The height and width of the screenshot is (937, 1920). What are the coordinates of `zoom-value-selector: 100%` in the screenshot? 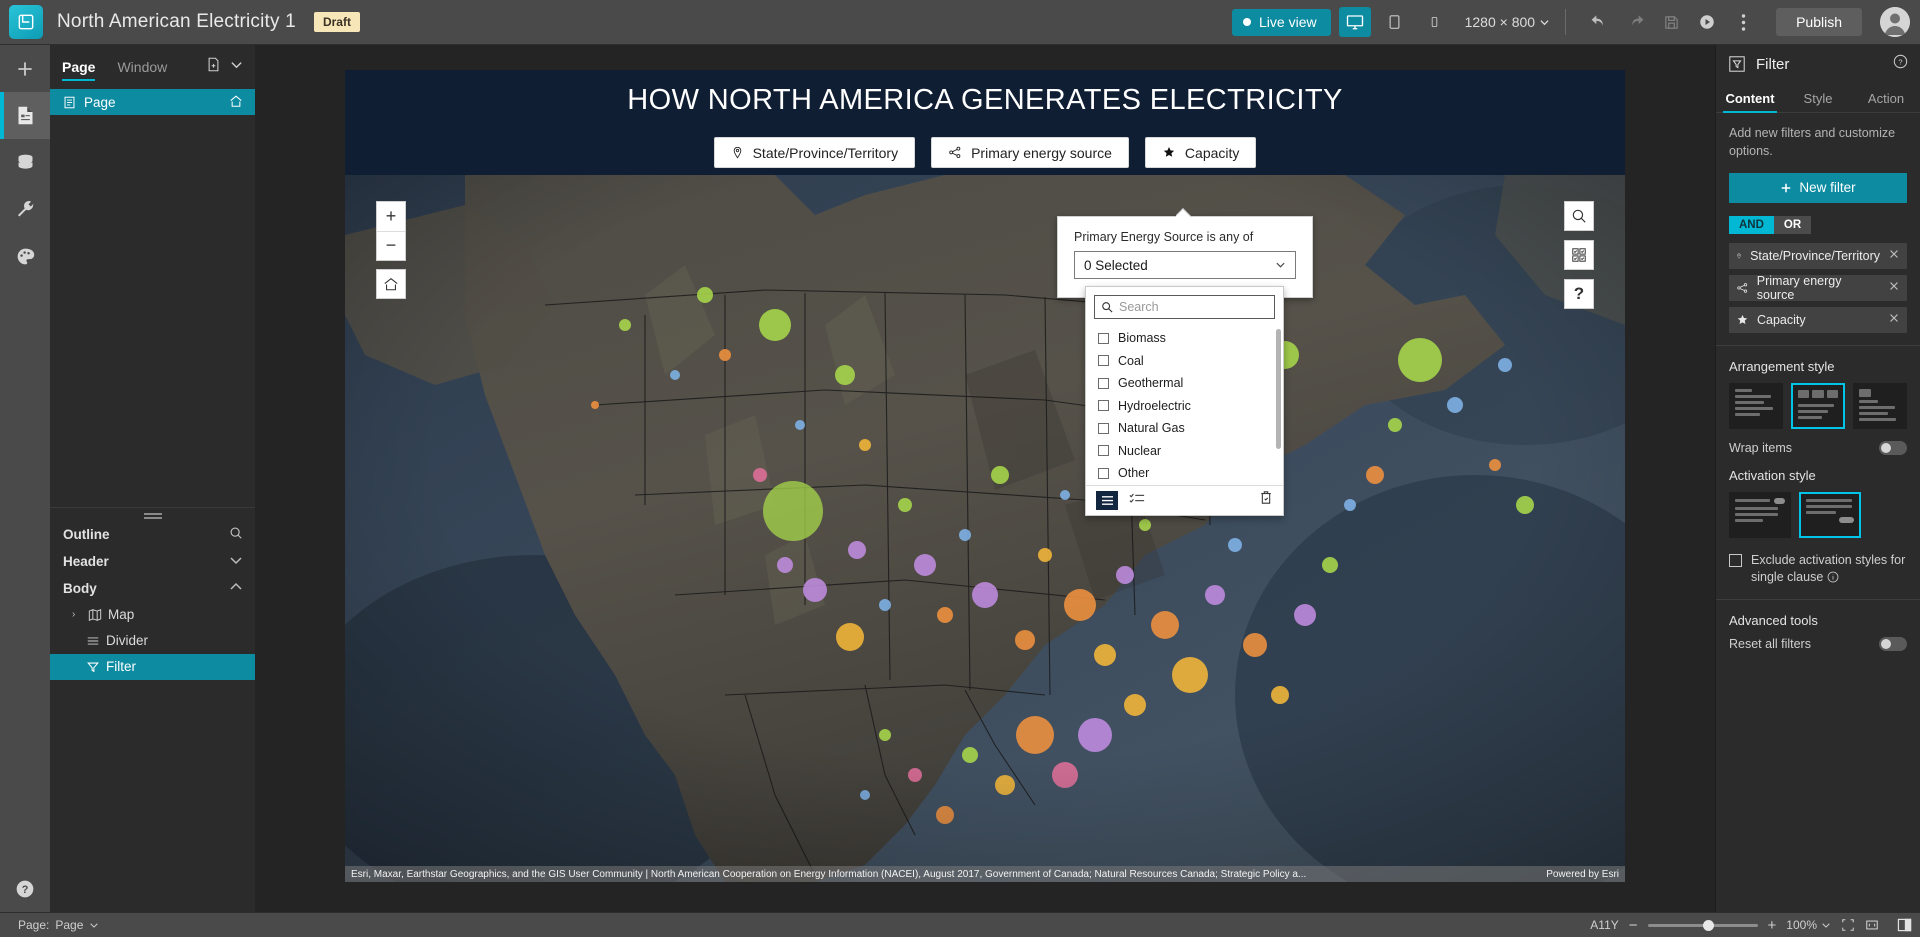 It's located at (1808, 925).